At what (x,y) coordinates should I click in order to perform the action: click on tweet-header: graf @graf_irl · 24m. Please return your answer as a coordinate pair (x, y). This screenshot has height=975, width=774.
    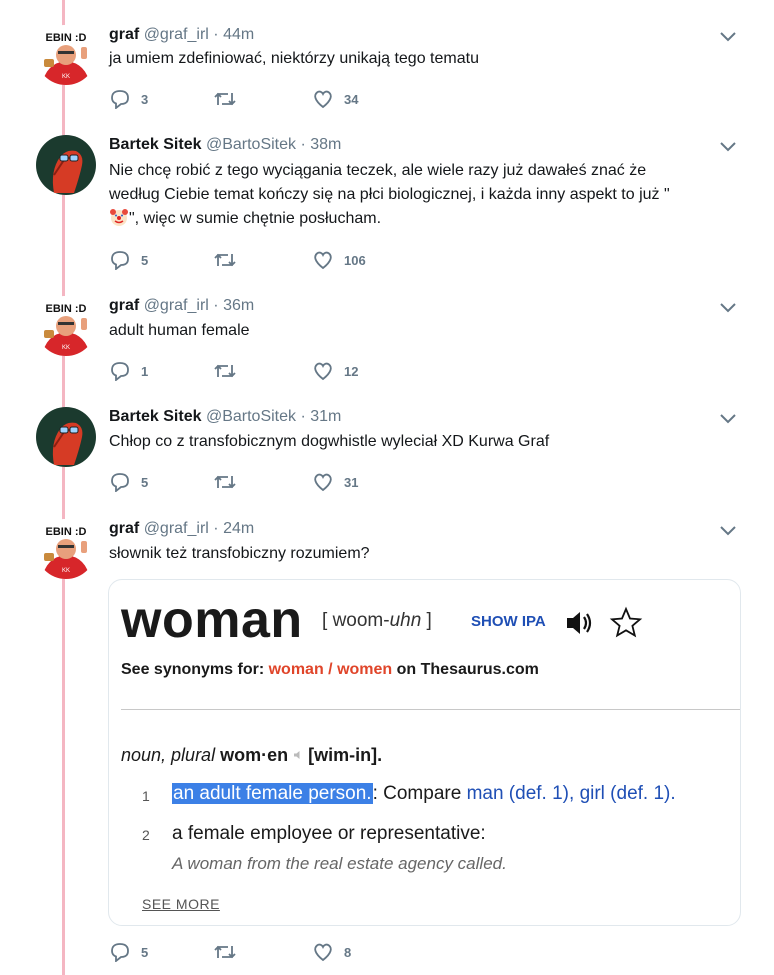
    Looking at the image, I should click on (181, 529).